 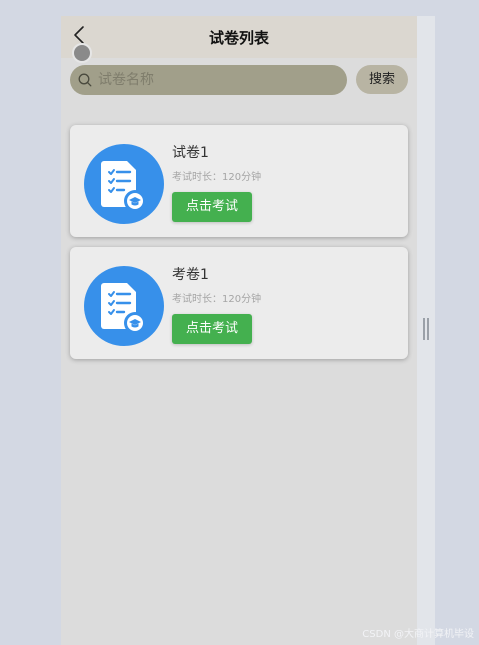 What do you see at coordinates (382, 79) in the screenshot?
I see `search-button: 搜索` at bounding box center [382, 79].